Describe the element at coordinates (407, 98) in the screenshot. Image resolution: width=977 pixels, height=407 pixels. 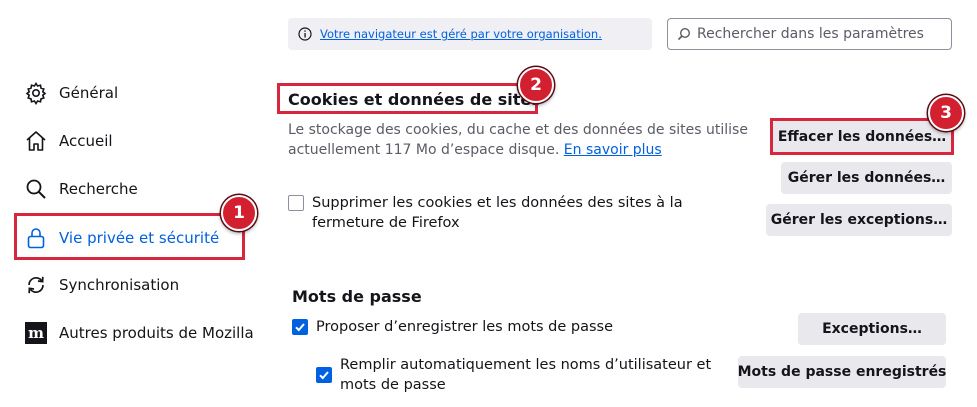
I see `highlight-box-cookies-heading` at that location.